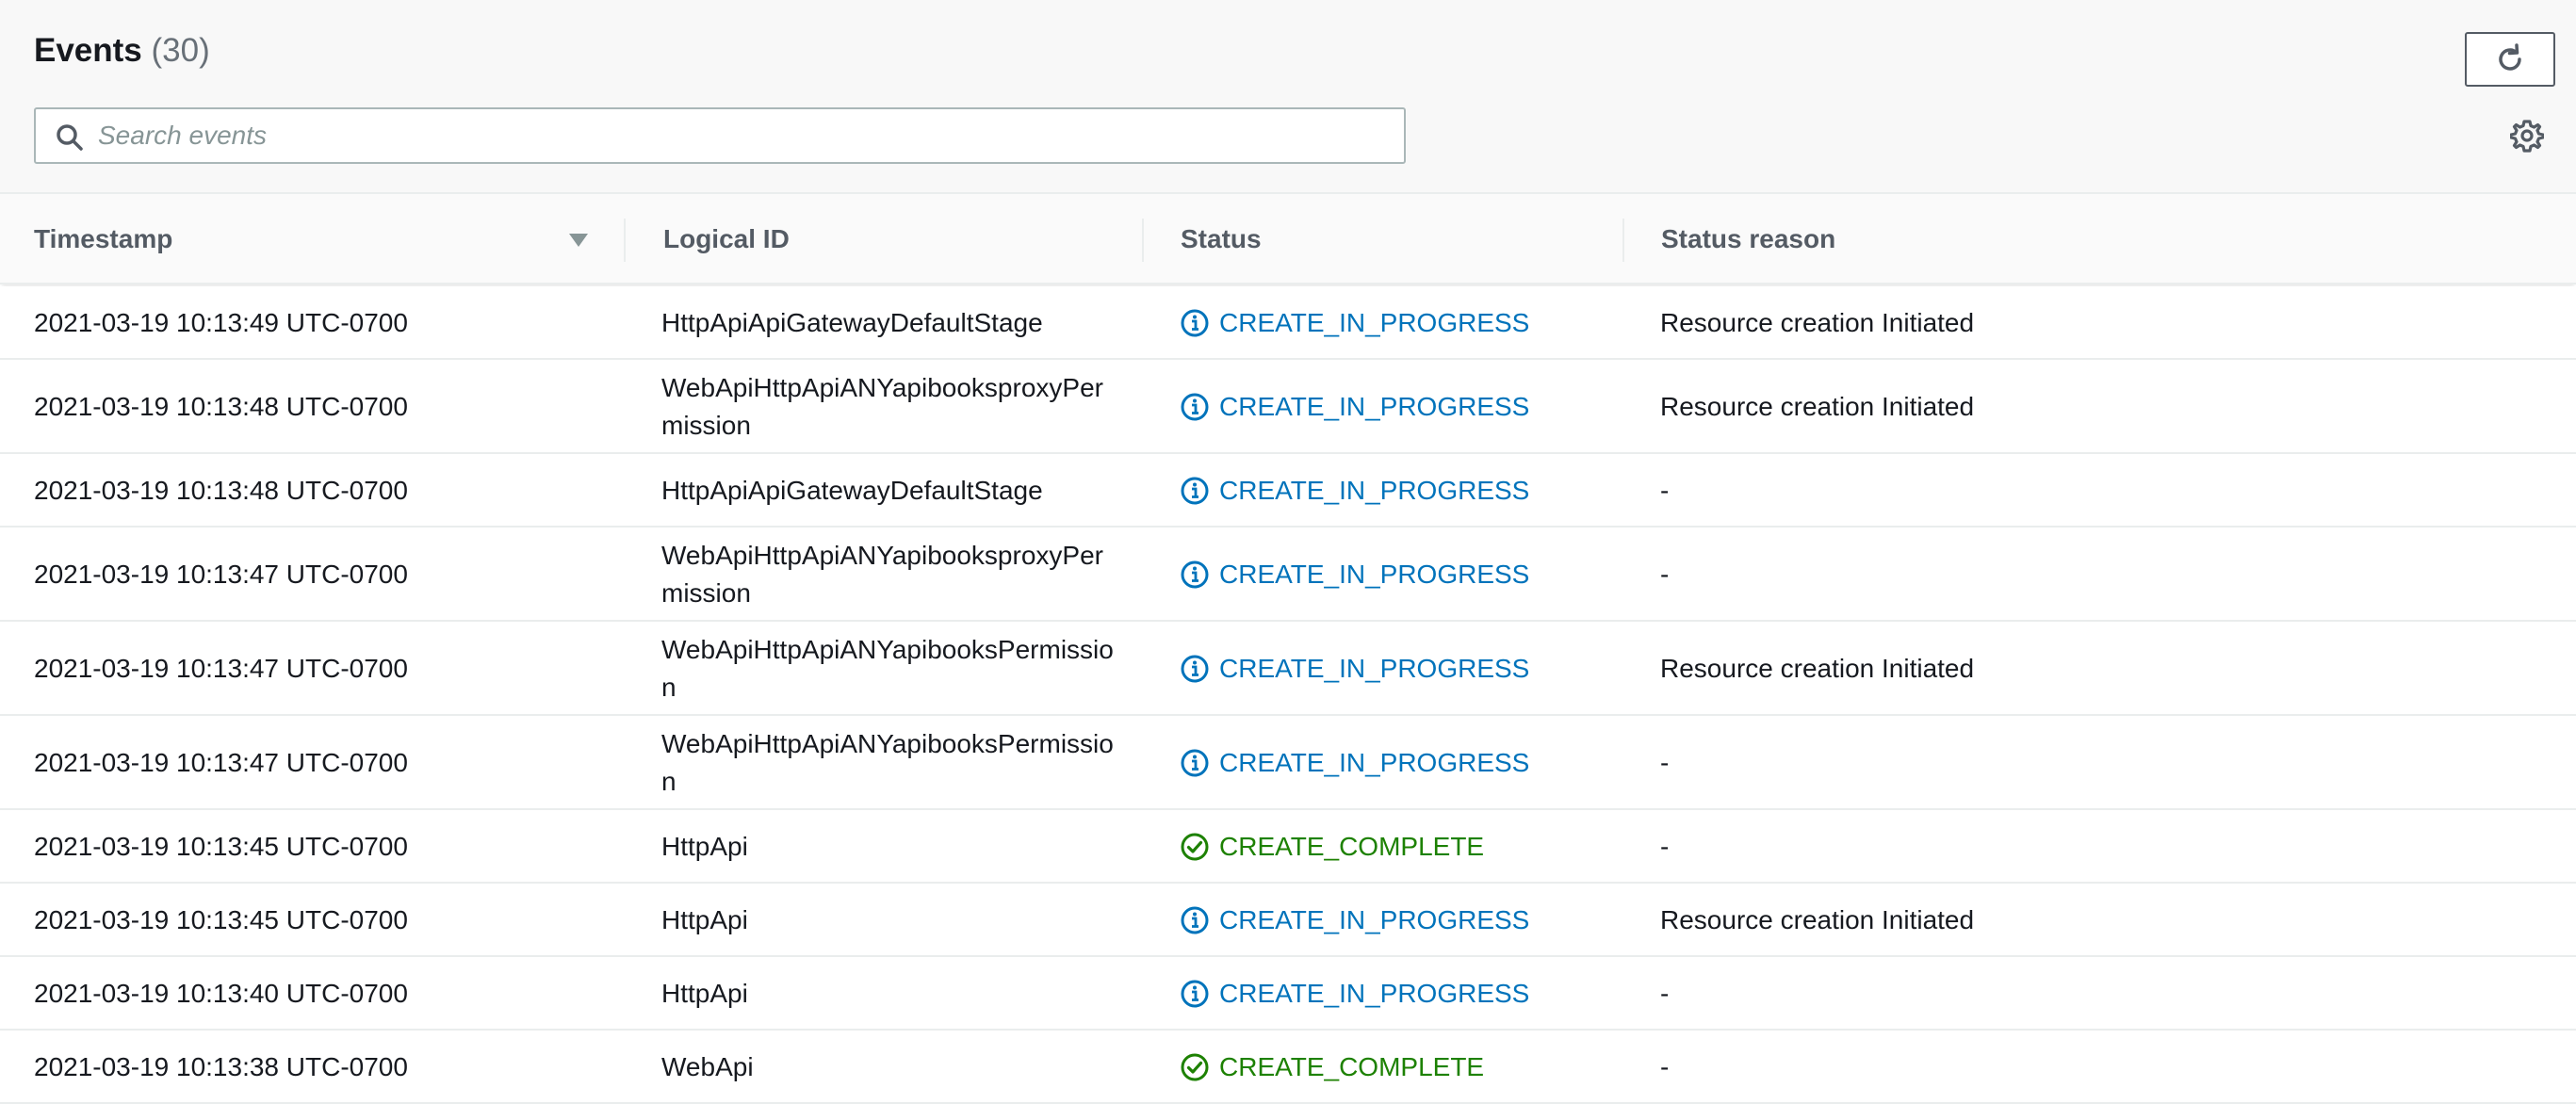 The image size is (2576, 1104). What do you see at coordinates (70, 137) in the screenshot?
I see `search-icon` at bounding box center [70, 137].